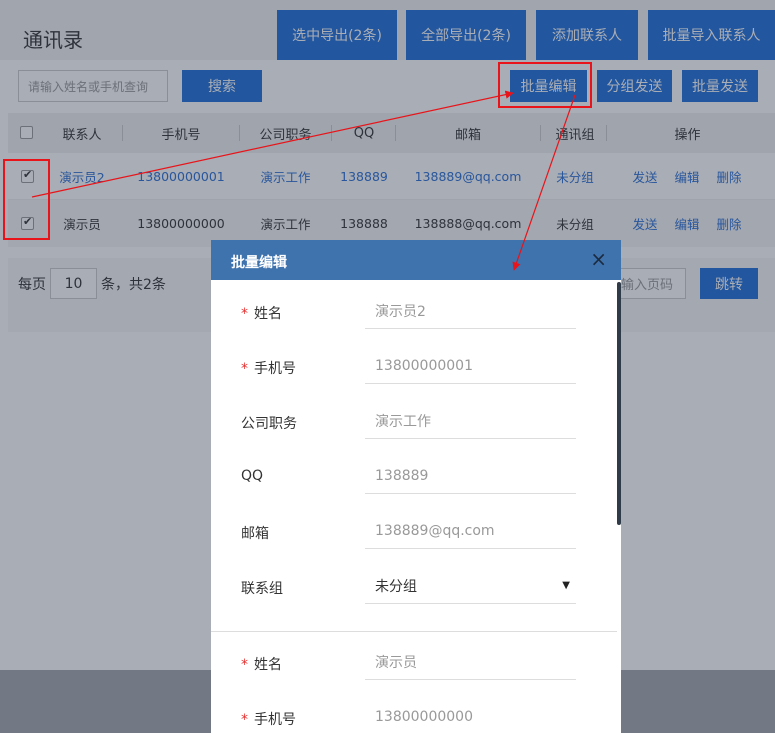 This screenshot has height=733, width=775. Describe the element at coordinates (598, 259) in the screenshot. I see `close-icon: ×` at that location.